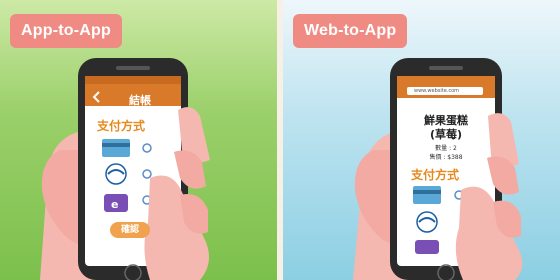 The width and height of the screenshot is (560, 280). What do you see at coordinates (133, 68) in the screenshot?
I see `left-phone-speaker` at bounding box center [133, 68].